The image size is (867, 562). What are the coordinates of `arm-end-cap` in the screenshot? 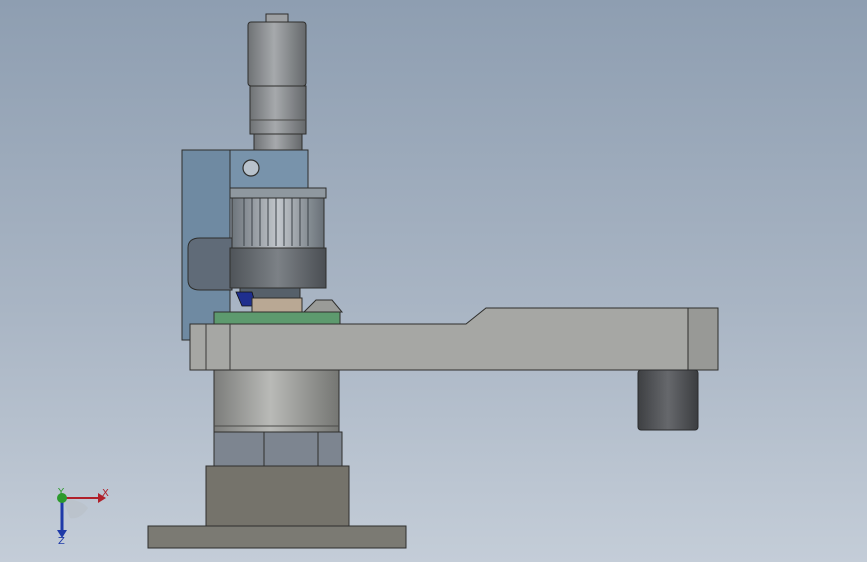 It's located at (703, 339).